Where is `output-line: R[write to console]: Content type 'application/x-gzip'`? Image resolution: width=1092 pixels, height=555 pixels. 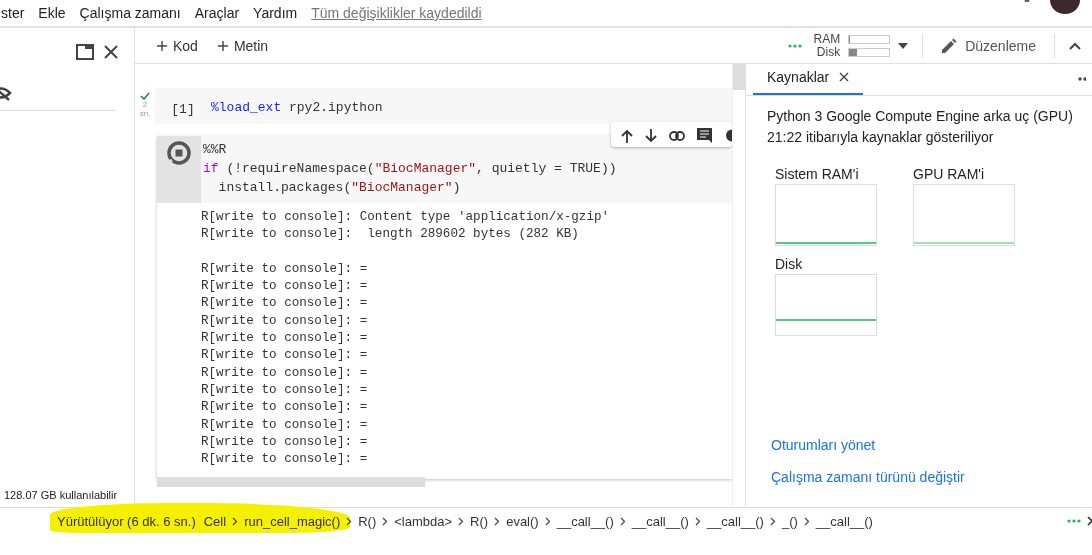 output-line: R[write to console]: Content type 'application/x-gzip' is located at coordinates (406, 217).